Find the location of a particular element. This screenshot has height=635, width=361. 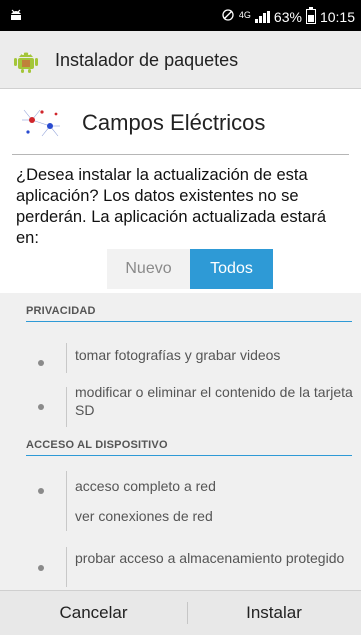

button-bar: Cancelar Instalar is located at coordinates (180, 612).